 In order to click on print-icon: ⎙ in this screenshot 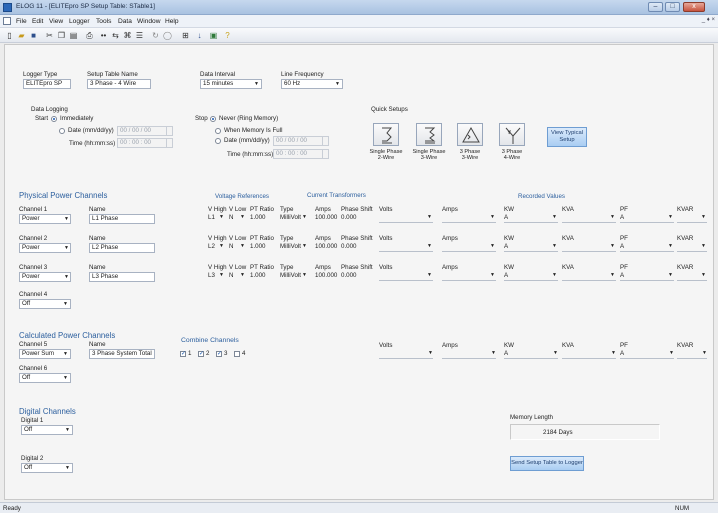, I will do `click(89, 35)`.